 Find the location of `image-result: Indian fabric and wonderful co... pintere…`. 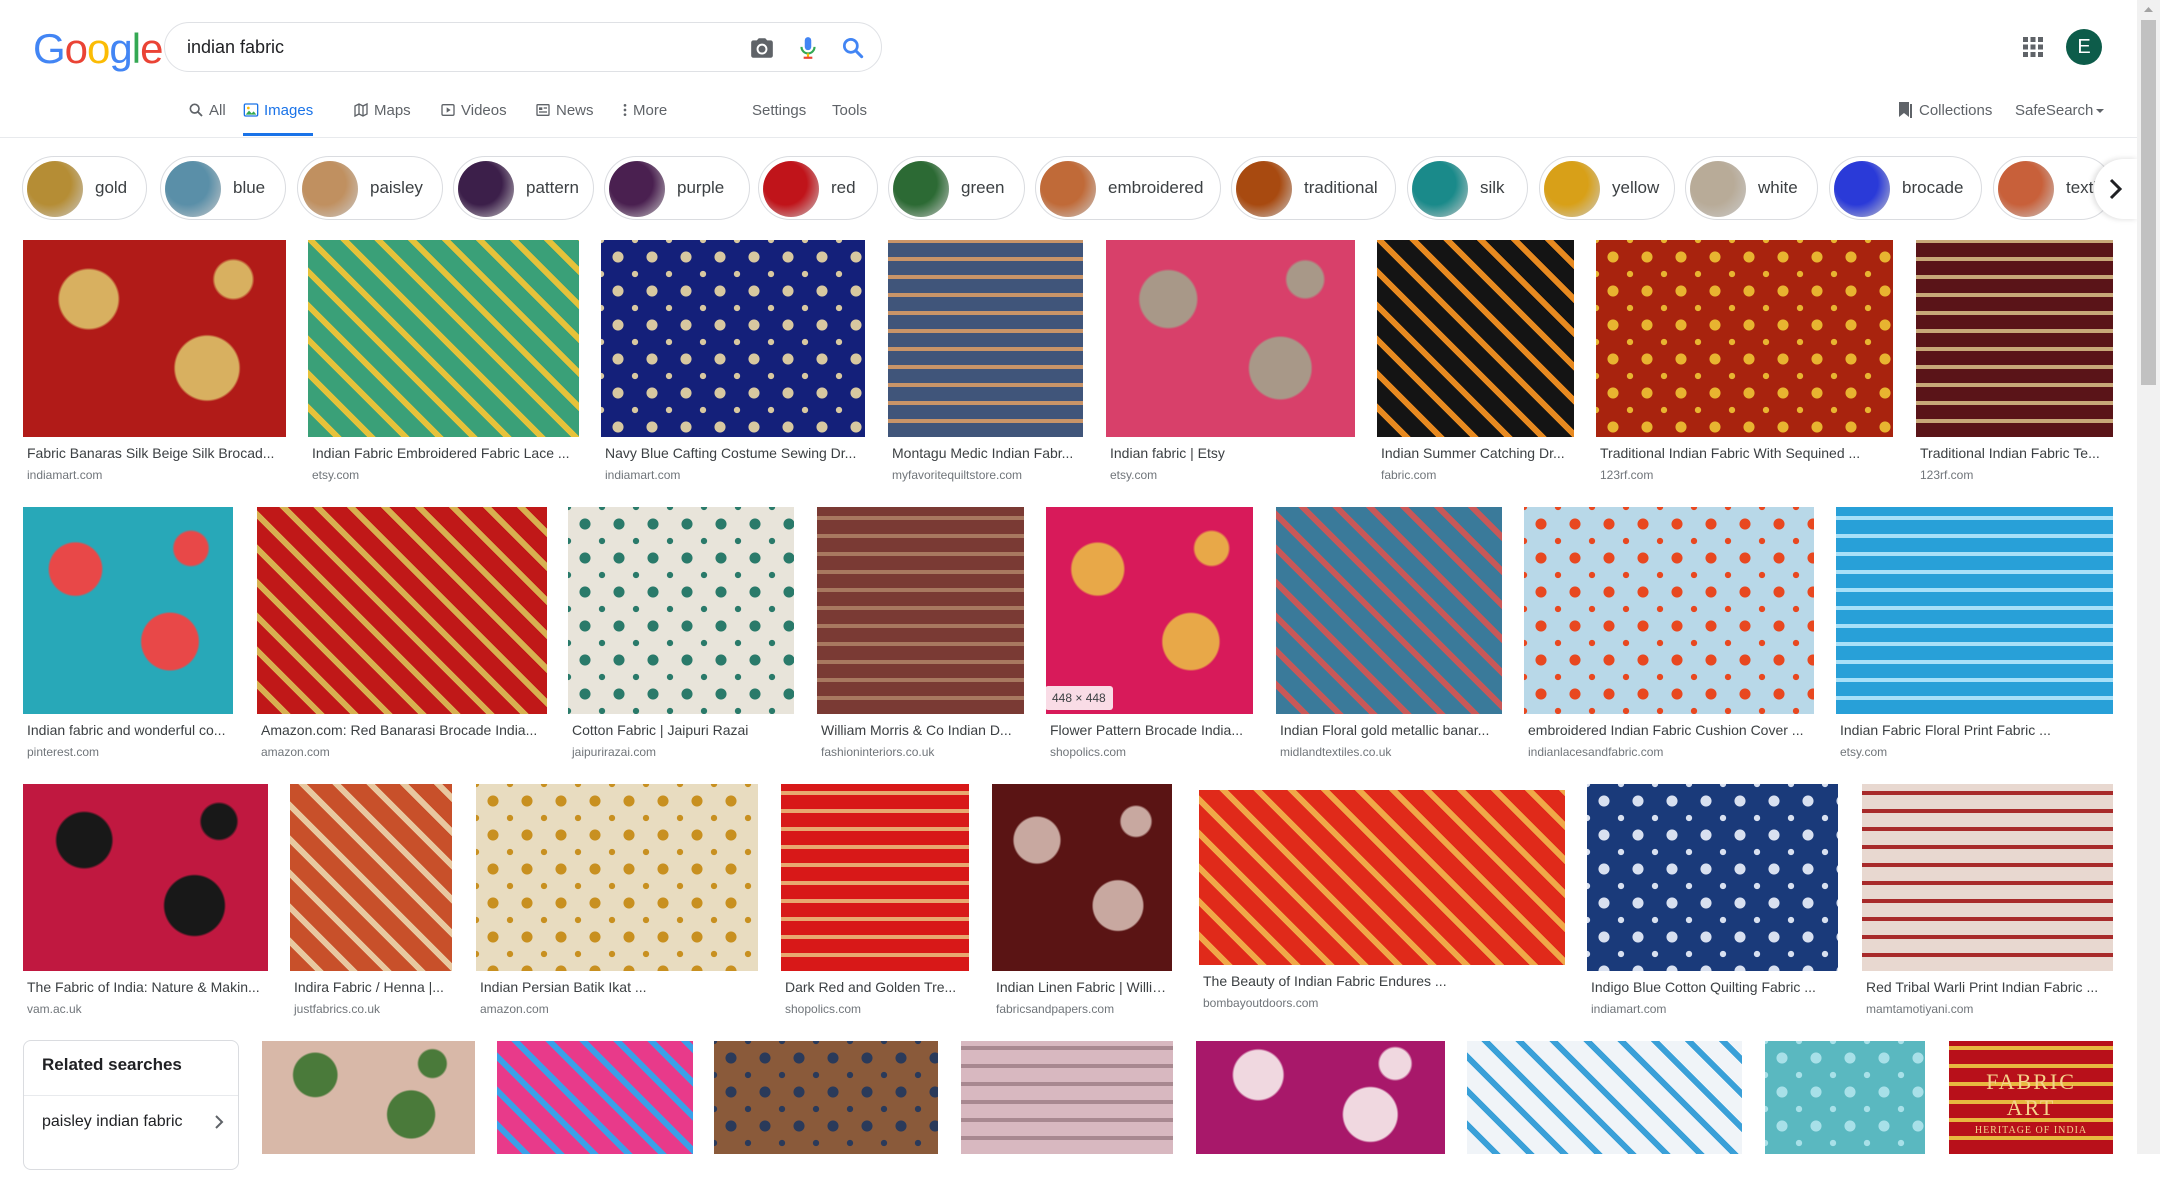

image-result: Indian fabric and wonderful co... pintere… is located at coordinates (128, 634).